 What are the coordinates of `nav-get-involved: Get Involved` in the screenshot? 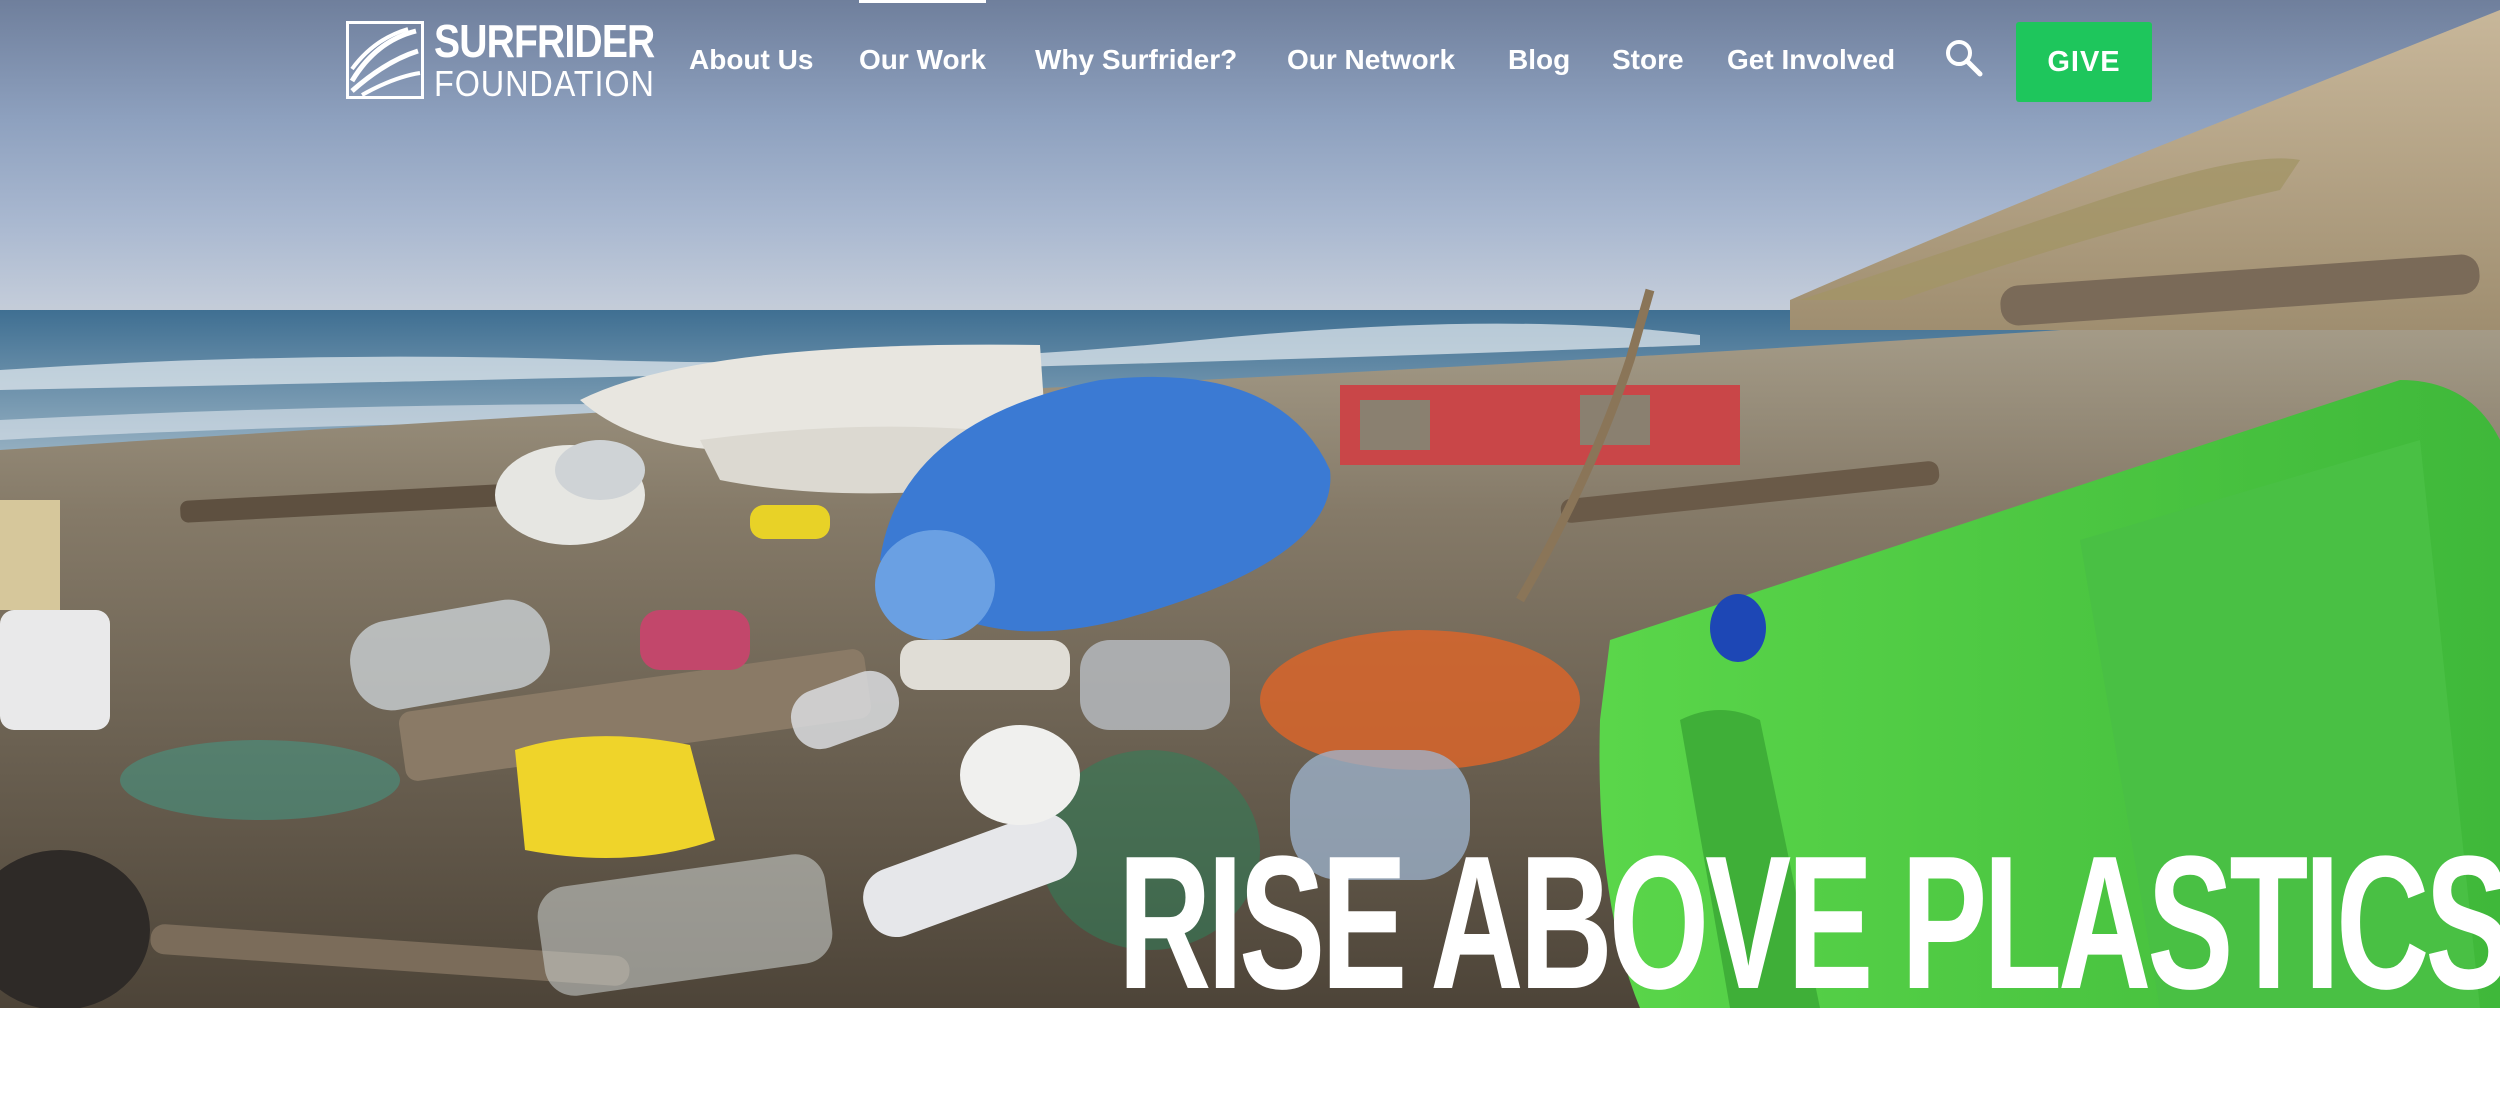 It's located at (1811, 60).